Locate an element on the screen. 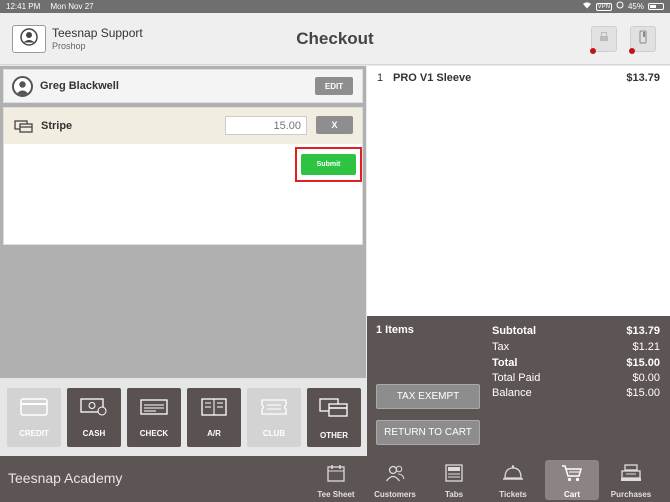 The width and height of the screenshot is (670, 502). customer-avatar-icon is located at coordinates (22, 86).